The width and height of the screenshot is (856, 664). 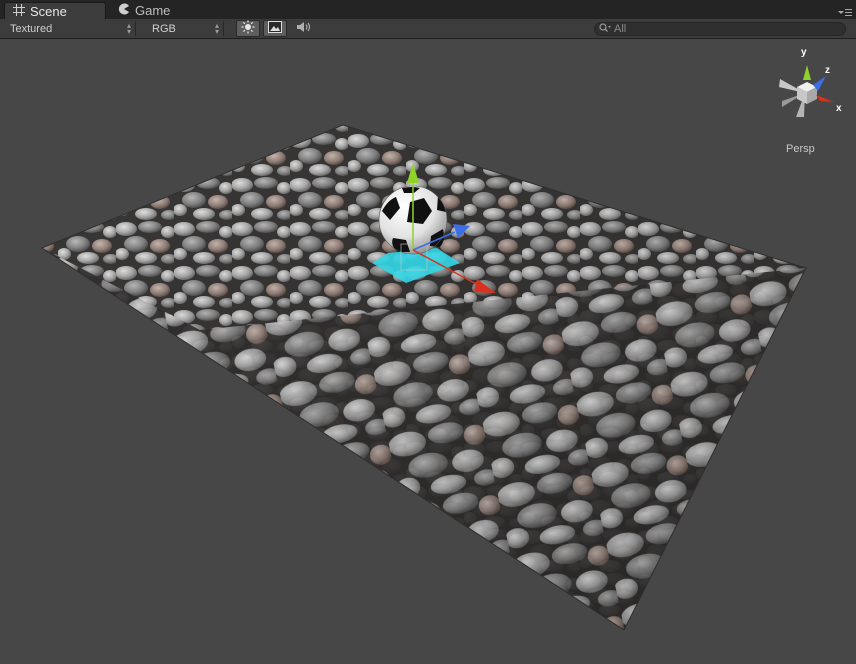 What do you see at coordinates (428, 29) in the screenshot?
I see `scene-toolbar: Textured ▴ ▾ RGB ▴ ▾` at bounding box center [428, 29].